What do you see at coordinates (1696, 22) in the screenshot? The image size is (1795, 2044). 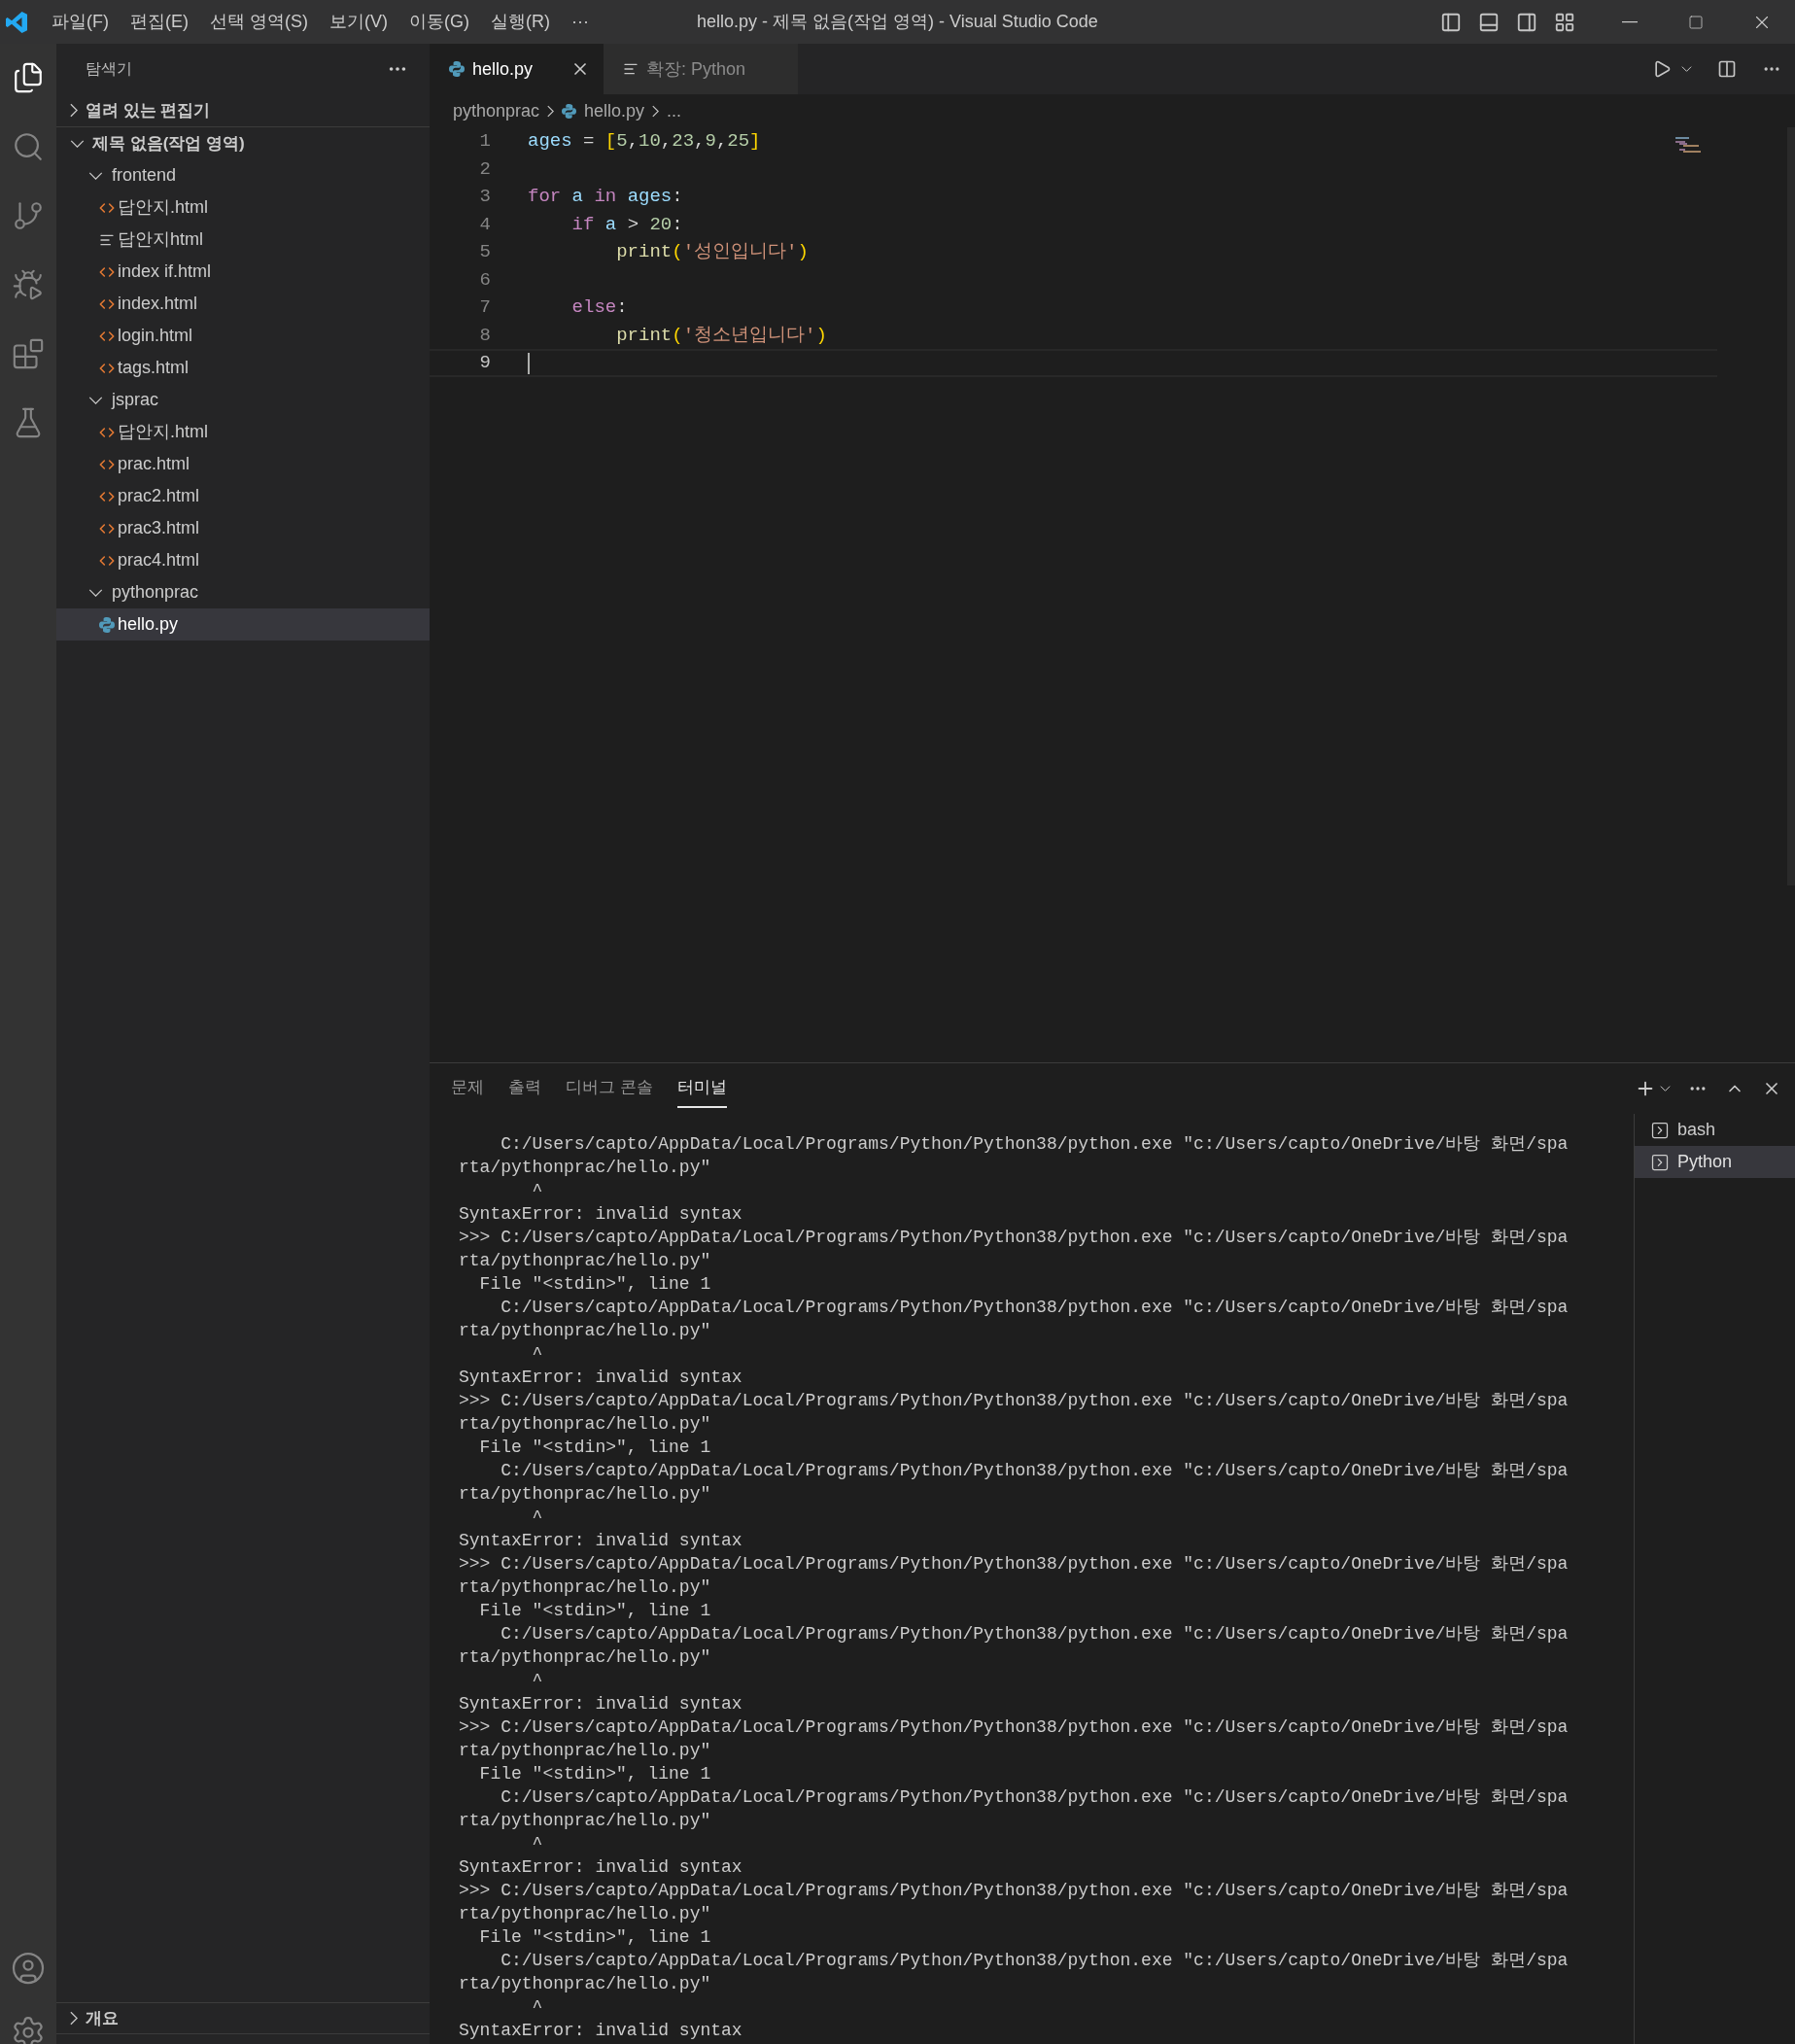 I see `maximize-icon` at bounding box center [1696, 22].